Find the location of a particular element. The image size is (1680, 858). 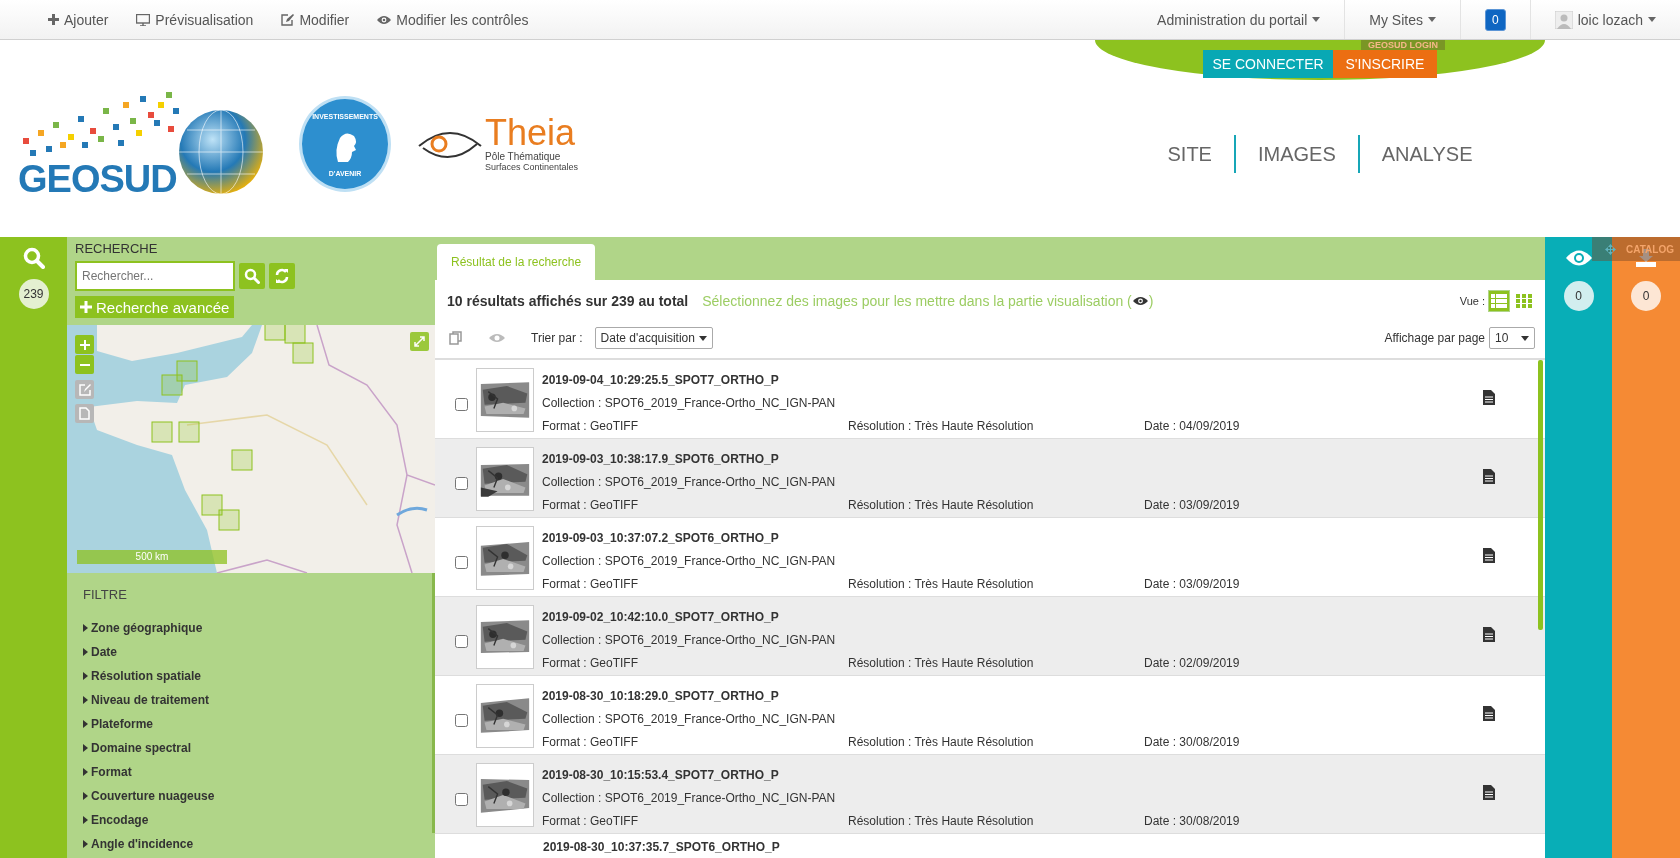

file-icon is located at coordinates (84, 413).